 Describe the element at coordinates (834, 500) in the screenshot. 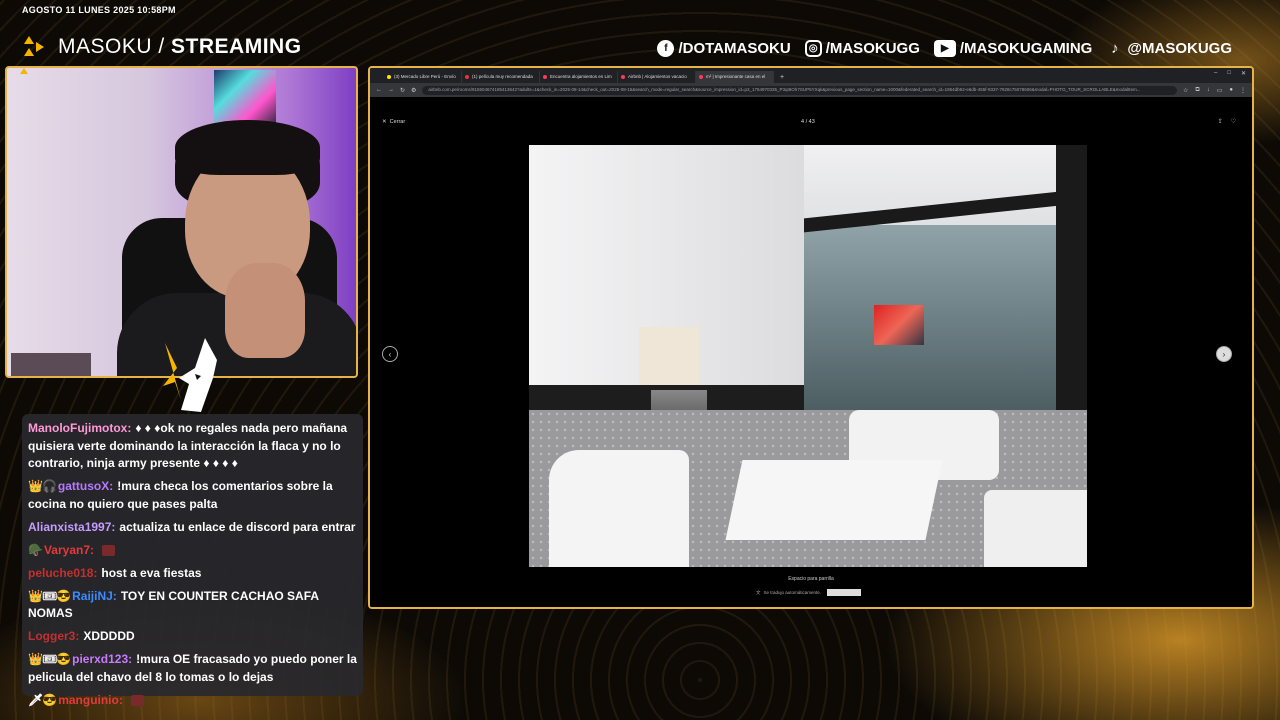

I see `photo-table` at that location.